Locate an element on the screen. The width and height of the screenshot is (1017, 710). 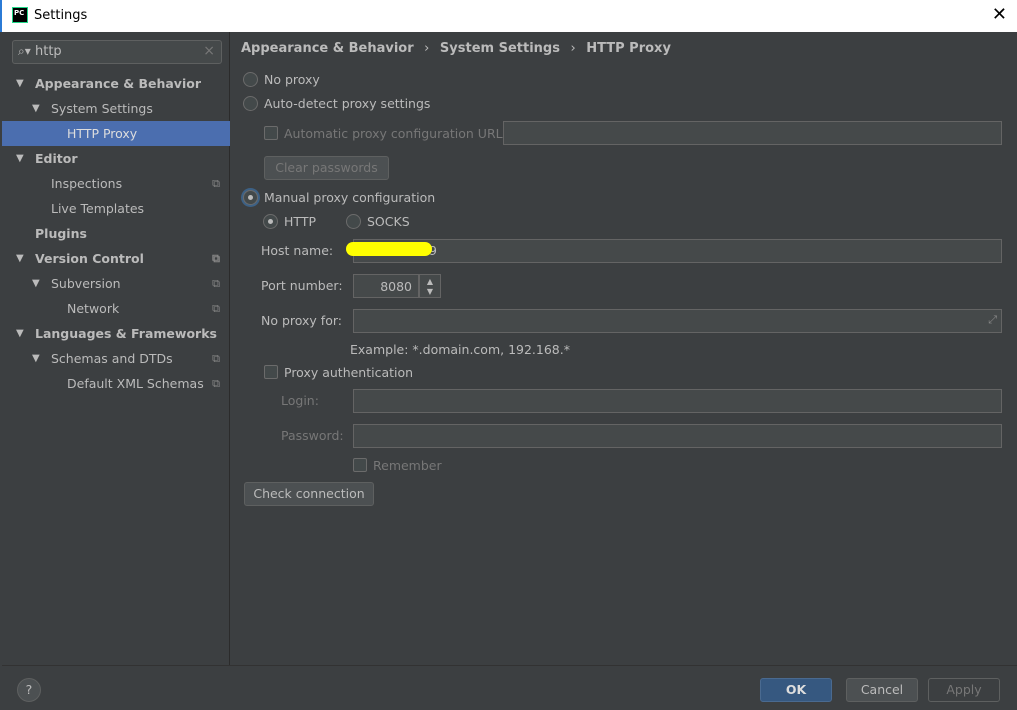
search-input is located at coordinates (115, 51).